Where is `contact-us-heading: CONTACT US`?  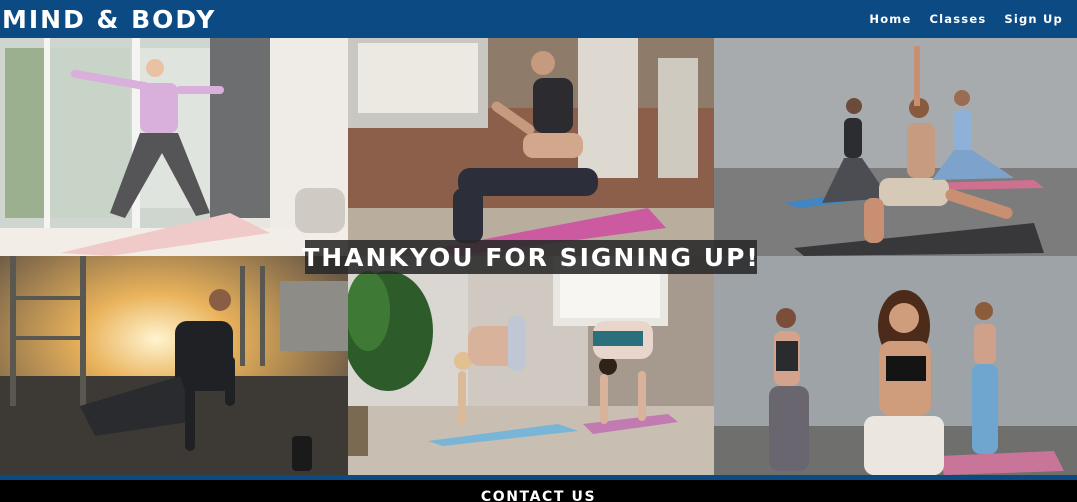 contact-us-heading: CONTACT US is located at coordinates (538, 495).